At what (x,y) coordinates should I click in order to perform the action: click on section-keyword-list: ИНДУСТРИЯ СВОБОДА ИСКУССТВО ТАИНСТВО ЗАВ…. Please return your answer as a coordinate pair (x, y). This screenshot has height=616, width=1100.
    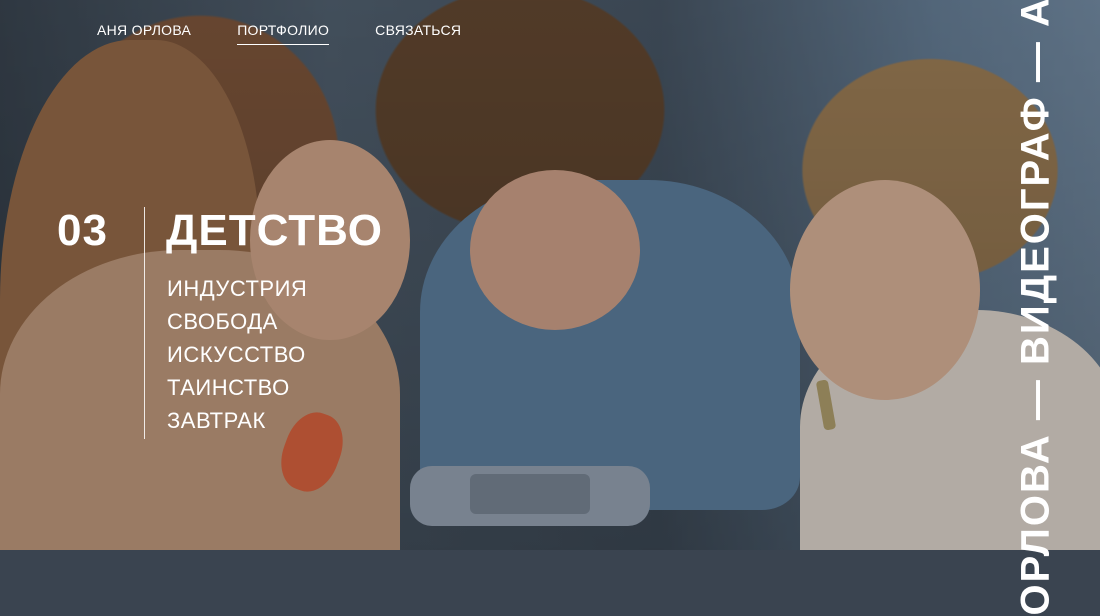
    Looking at the image, I should click on (237, 354).